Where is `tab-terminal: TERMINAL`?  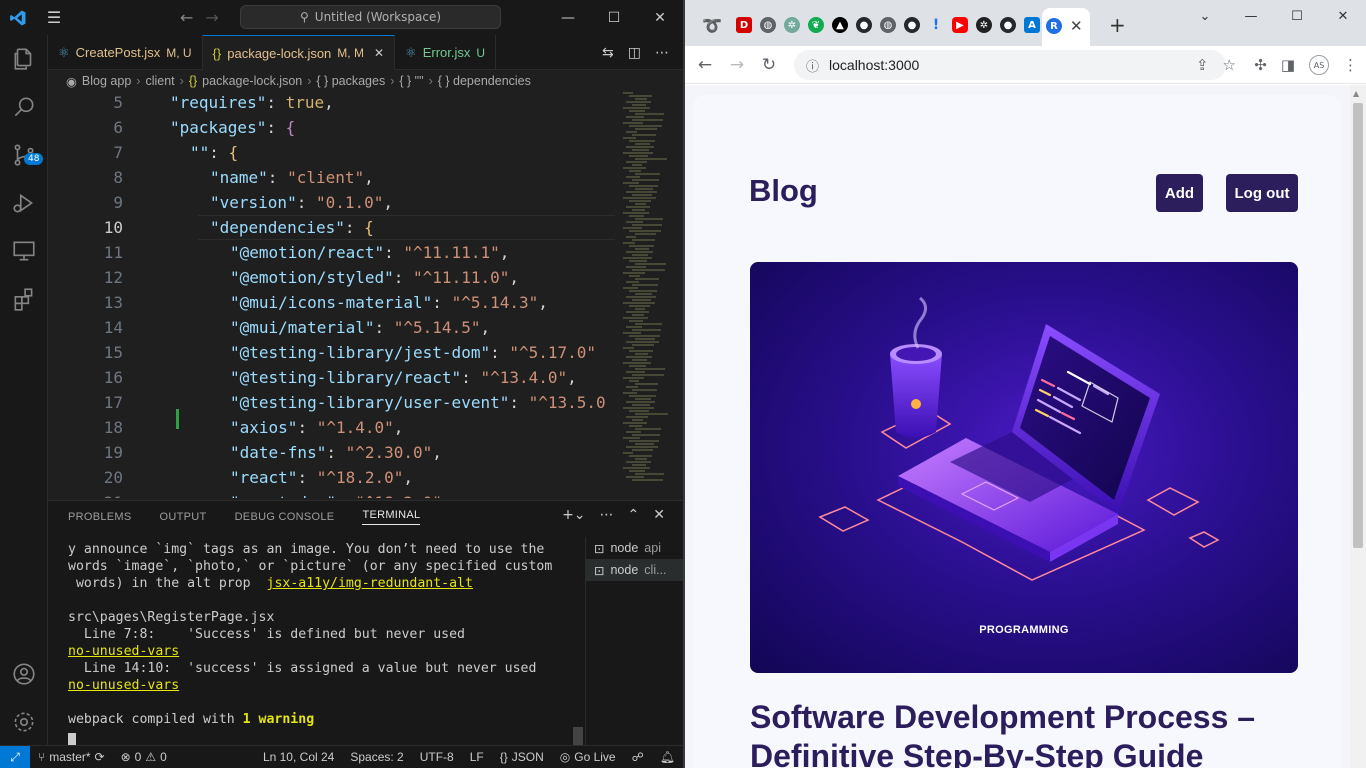
tab-terminal: TERMINAL is located at coordinates (391, 517).